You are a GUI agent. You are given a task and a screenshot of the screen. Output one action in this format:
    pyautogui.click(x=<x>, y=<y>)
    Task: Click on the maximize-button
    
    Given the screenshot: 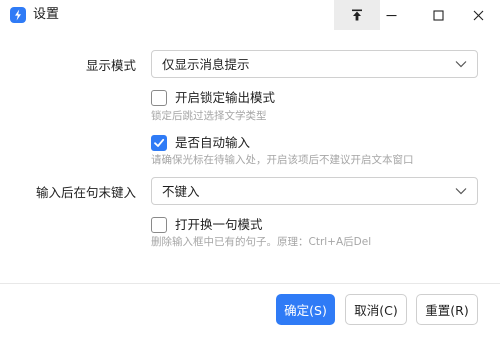 What is the action you would take?
    pyautogui.click(x=438, y=15)
    